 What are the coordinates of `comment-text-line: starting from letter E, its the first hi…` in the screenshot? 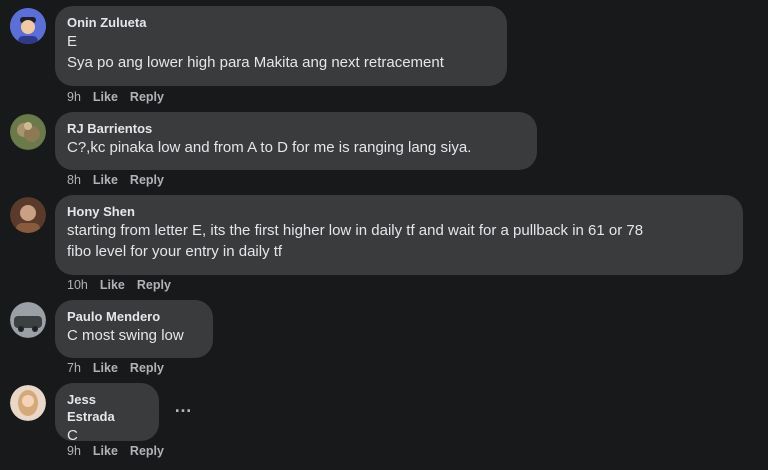 It's located at (355, 230).